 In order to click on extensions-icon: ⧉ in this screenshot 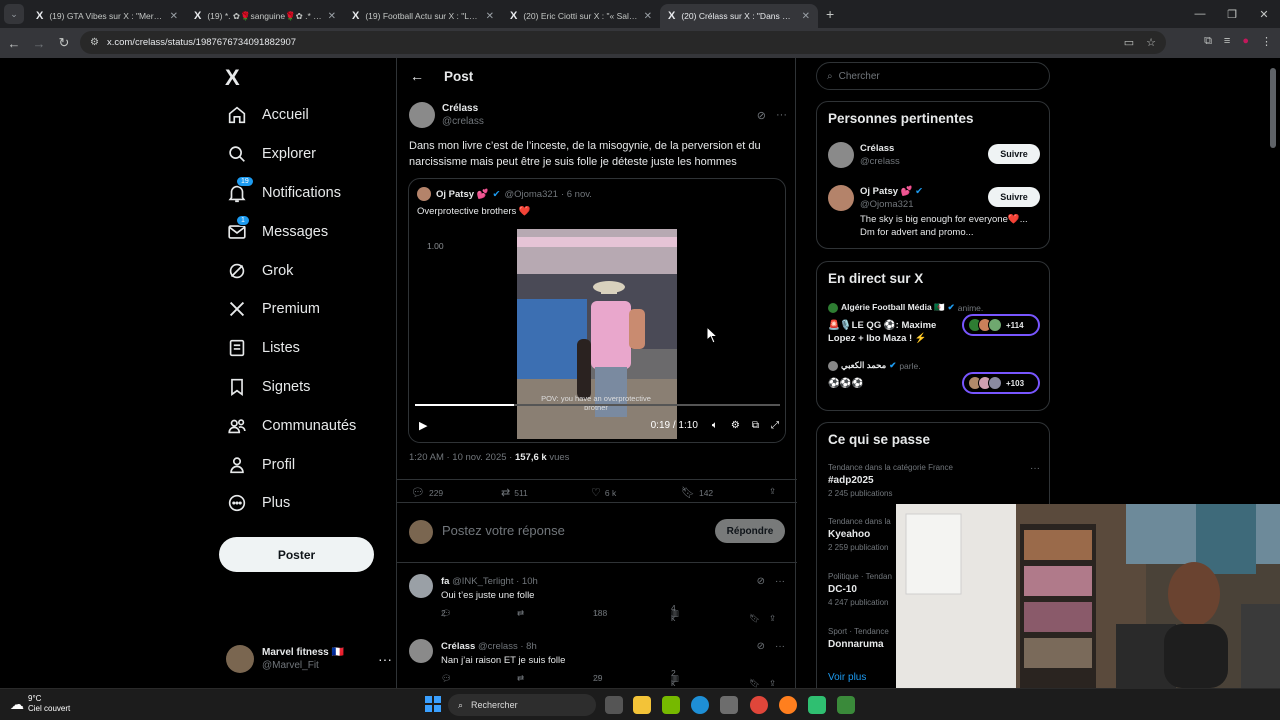, I will do `click(1208, 41)`.